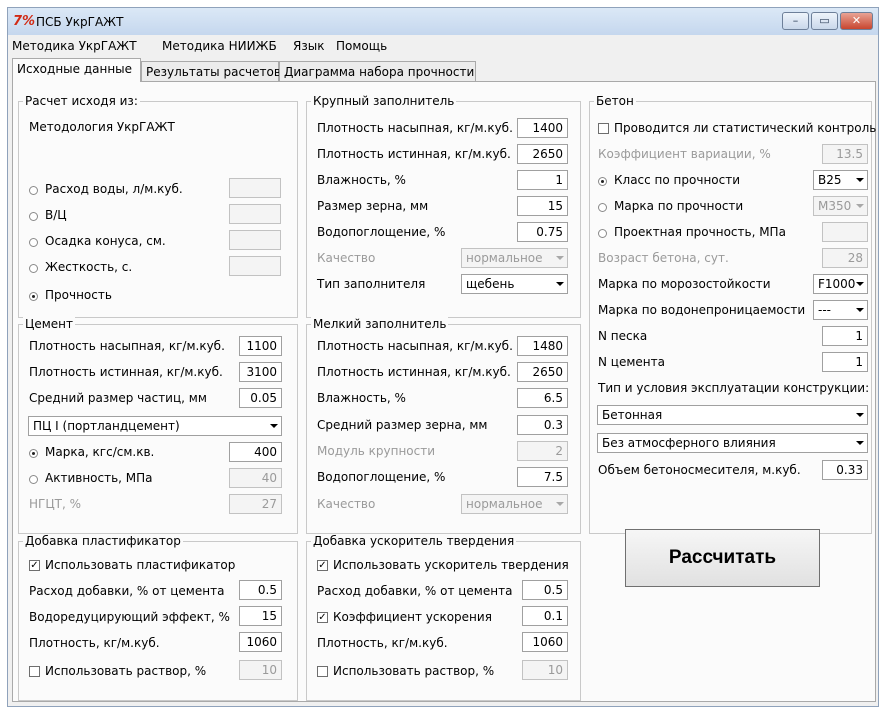 The height and width of the screenshot is (713, 886). Describe the element at coordinates (732, 415) in the screenshot. I see `structure-type-select: Бетонная` at that location.